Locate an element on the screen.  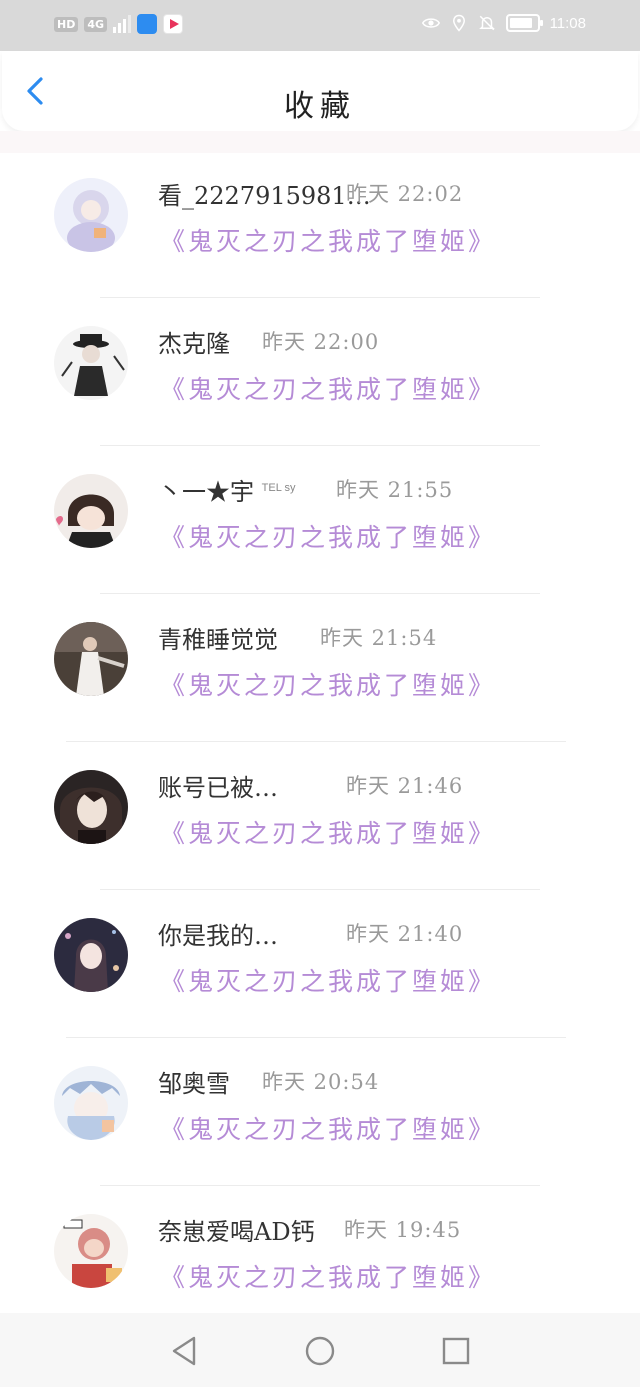
status-right: 11:08 is located at coordinates (503, 23).